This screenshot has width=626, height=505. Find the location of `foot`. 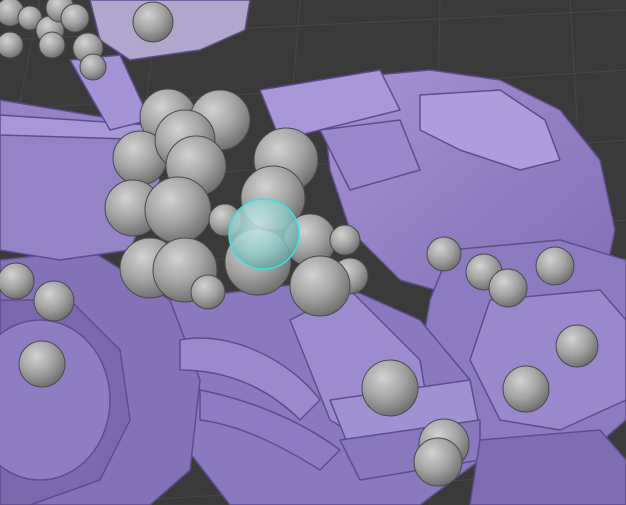

foot is located at coordinates (547, 467).